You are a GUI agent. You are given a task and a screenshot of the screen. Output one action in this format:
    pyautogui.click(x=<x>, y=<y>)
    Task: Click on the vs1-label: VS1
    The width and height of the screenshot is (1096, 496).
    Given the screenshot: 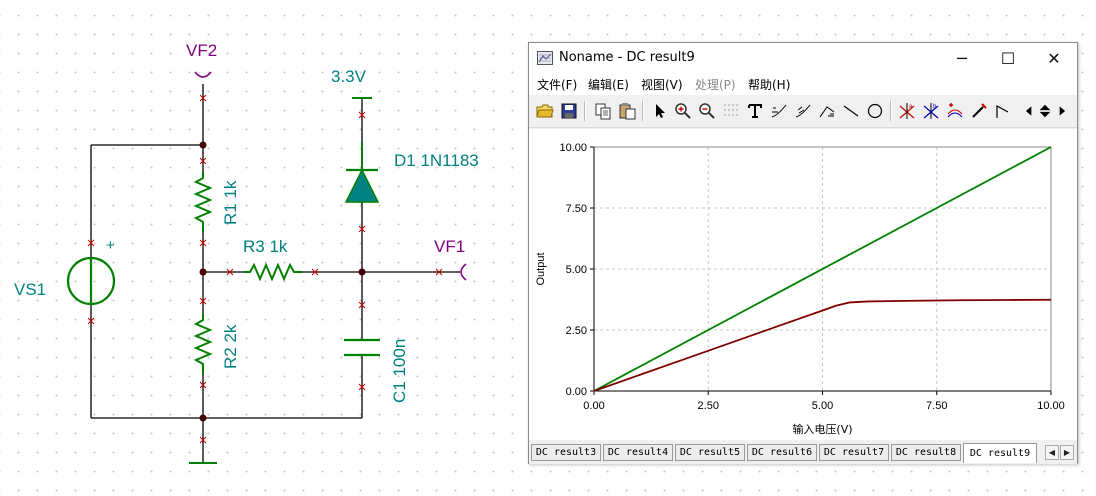 What is the action you would take?
    pyautogui.click(x=30, y=289)
    